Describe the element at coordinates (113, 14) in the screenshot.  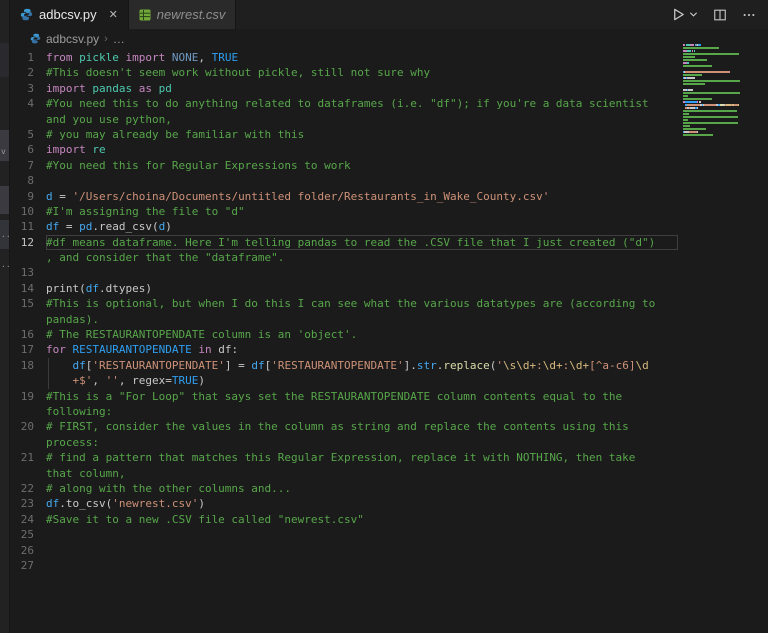
I see `close-icon: ✕` at that location.